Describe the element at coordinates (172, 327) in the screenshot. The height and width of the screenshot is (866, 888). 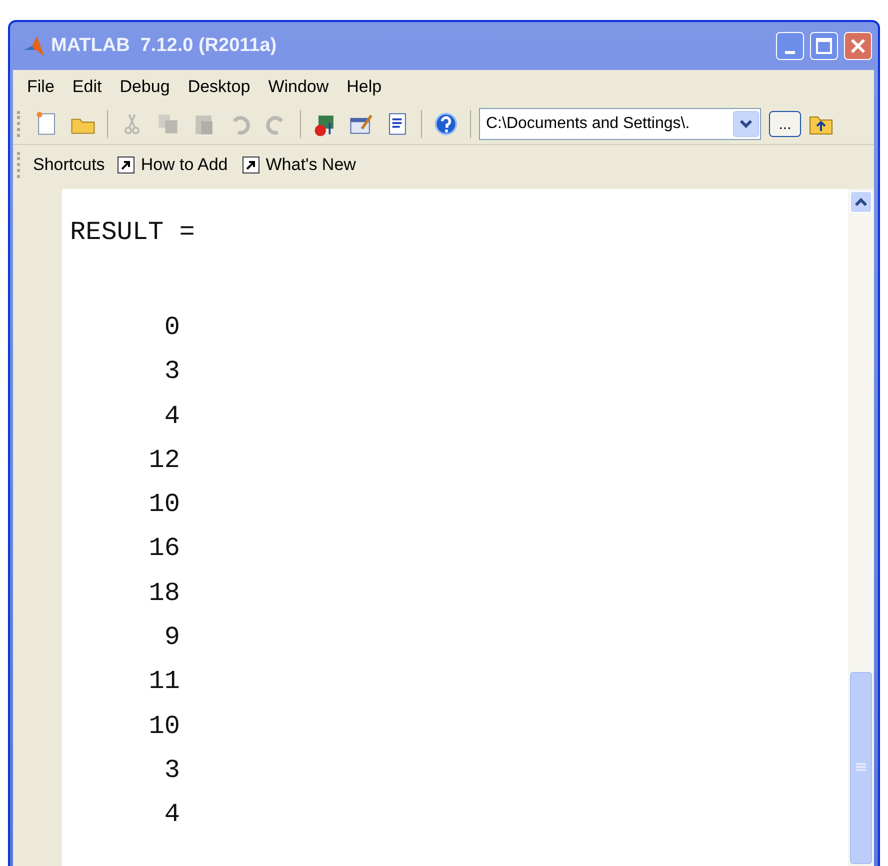
I see `result-value: 0` at that location.